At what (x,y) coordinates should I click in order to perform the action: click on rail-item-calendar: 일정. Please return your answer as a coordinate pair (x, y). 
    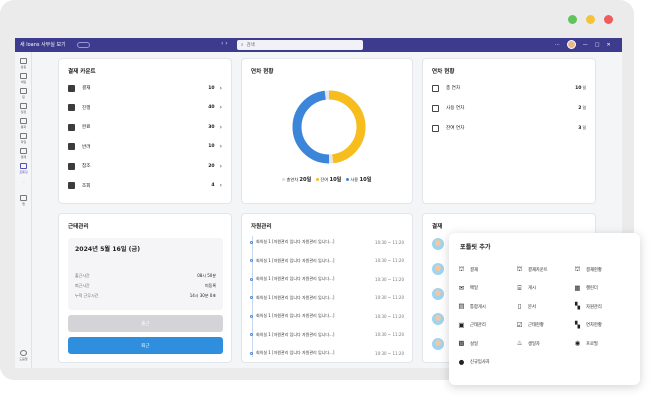
    Looking at the image, I should click on (23, 108).